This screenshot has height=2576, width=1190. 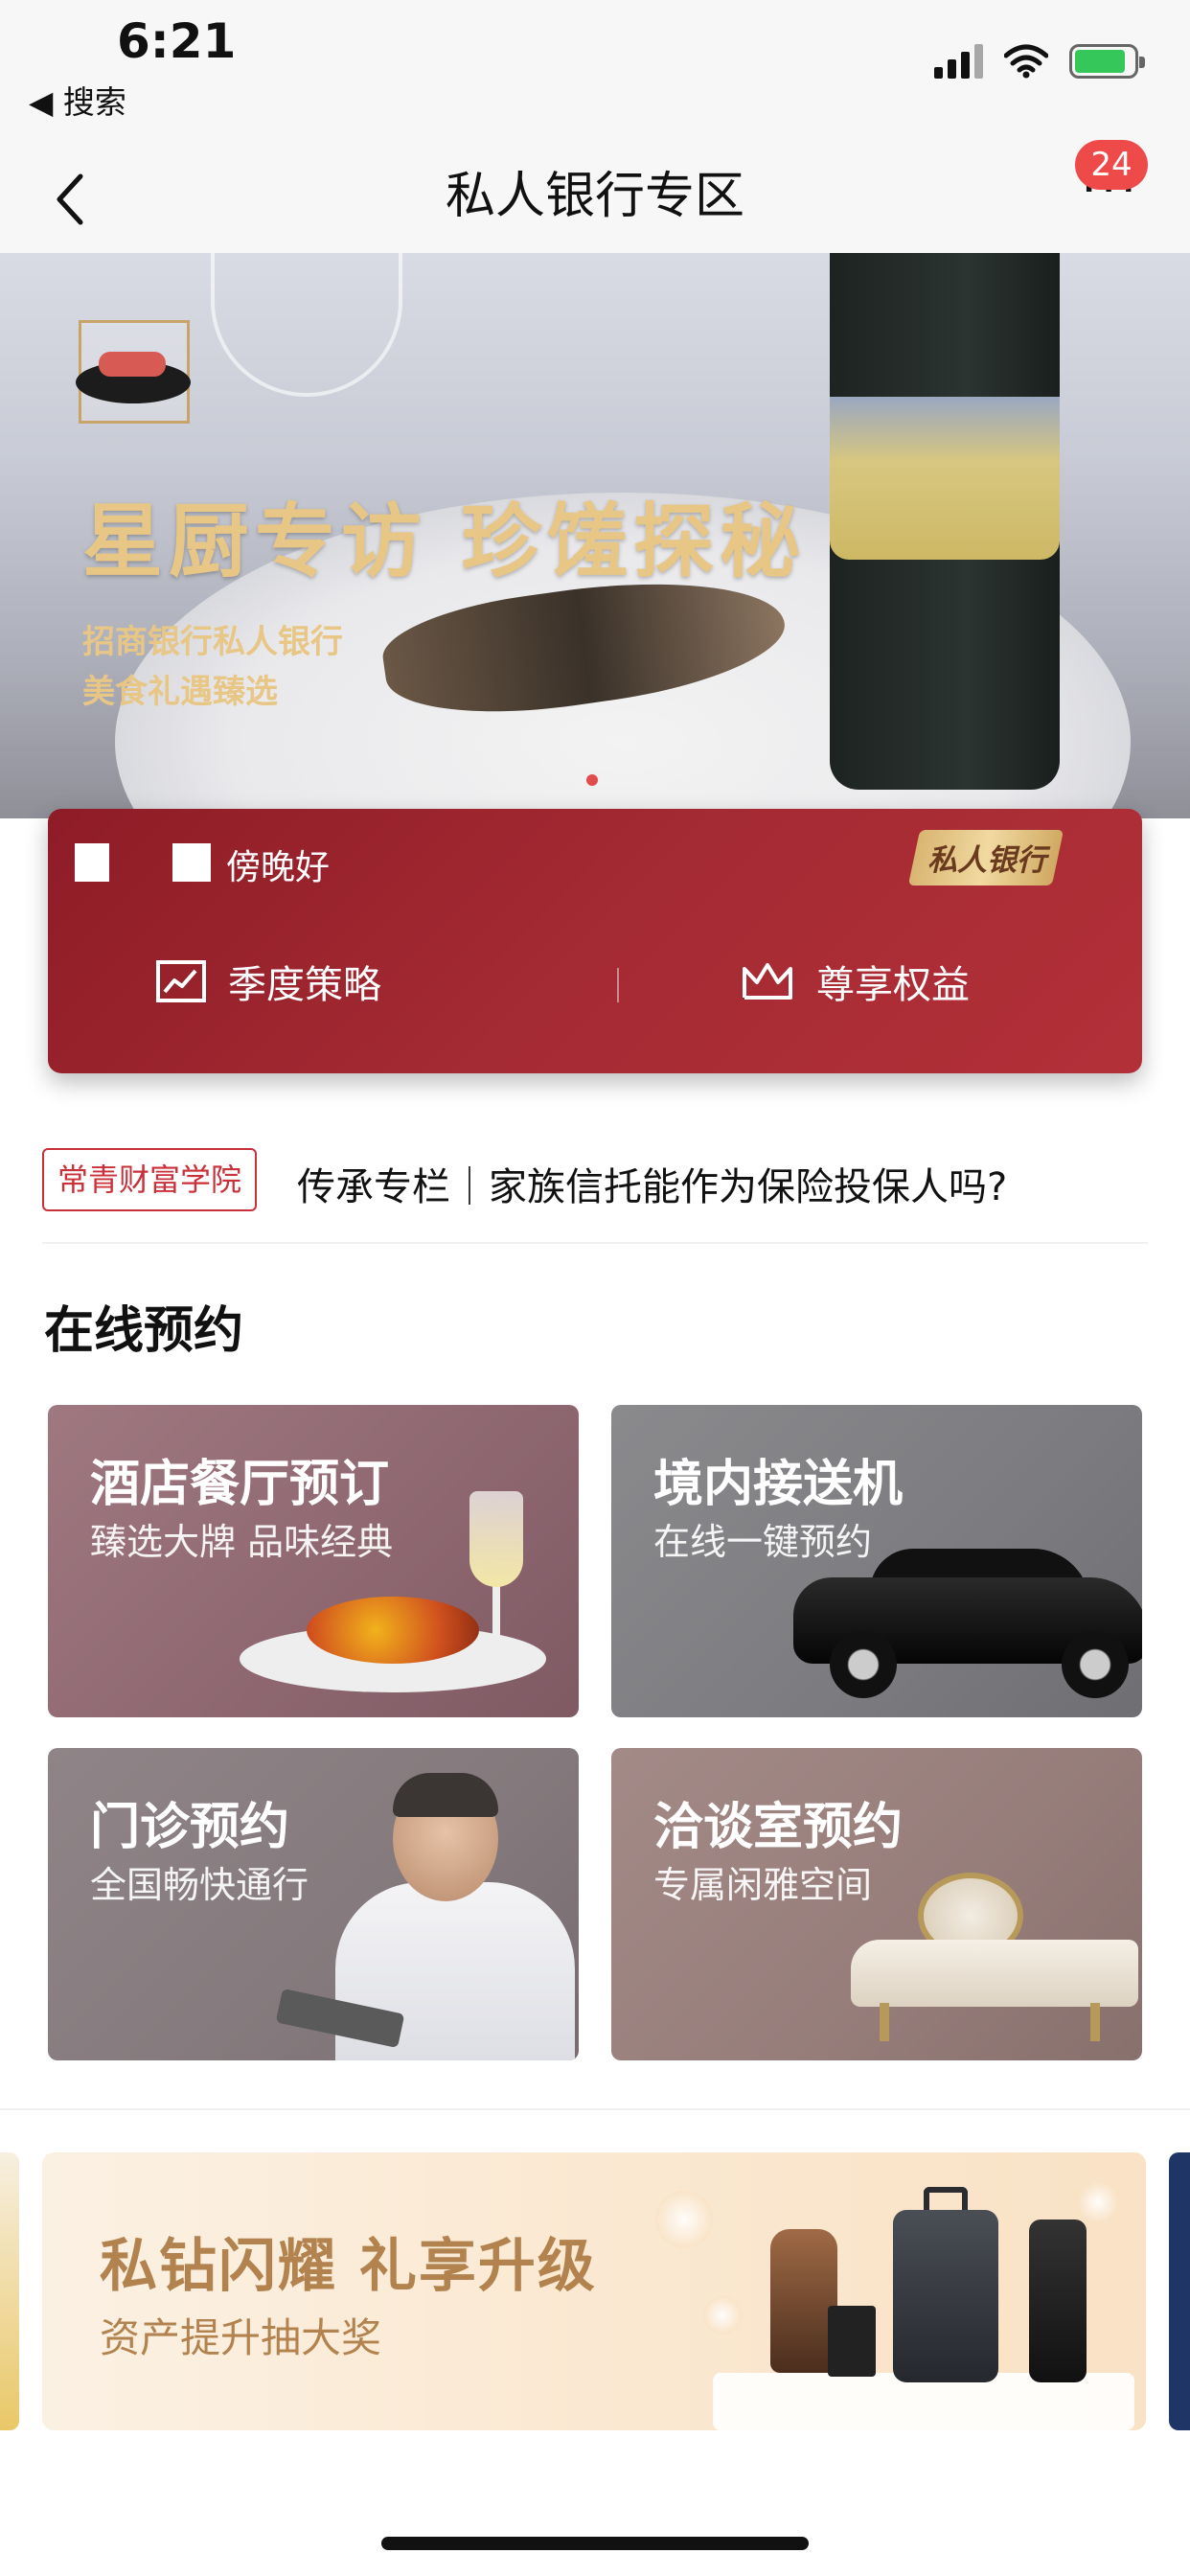 I want to click on hotel-restaurant-booking-tile: 酒店餐厅预订 臻选大牌 品味经典, so click(x=313, y=1561).